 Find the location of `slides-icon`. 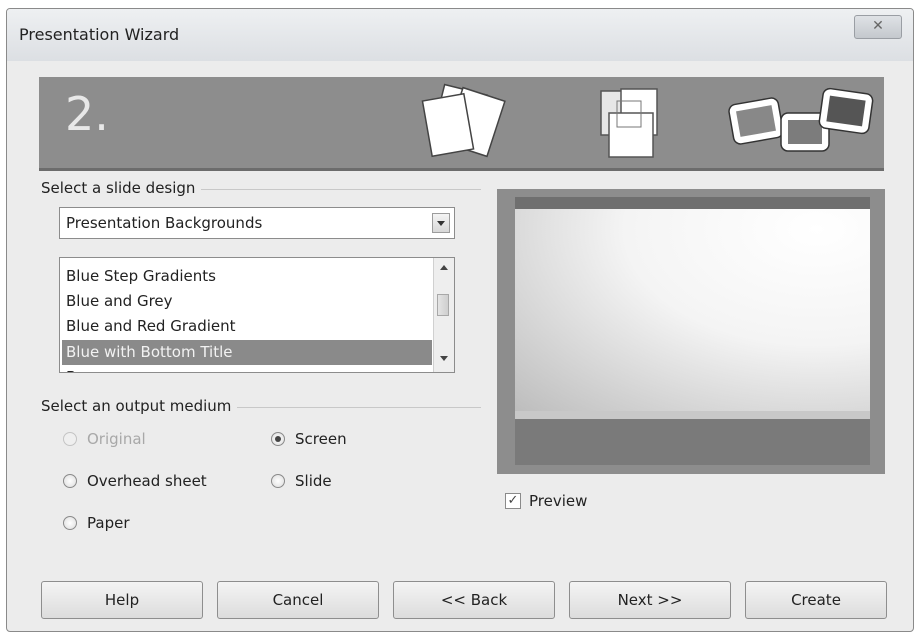

slides-icon is located at coordinates (801, 119).